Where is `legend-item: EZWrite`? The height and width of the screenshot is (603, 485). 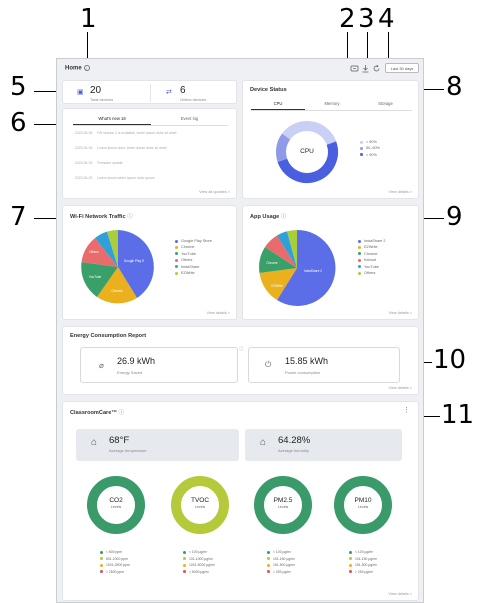
legend-item: EZWrite is located at coordinates (193, 273).